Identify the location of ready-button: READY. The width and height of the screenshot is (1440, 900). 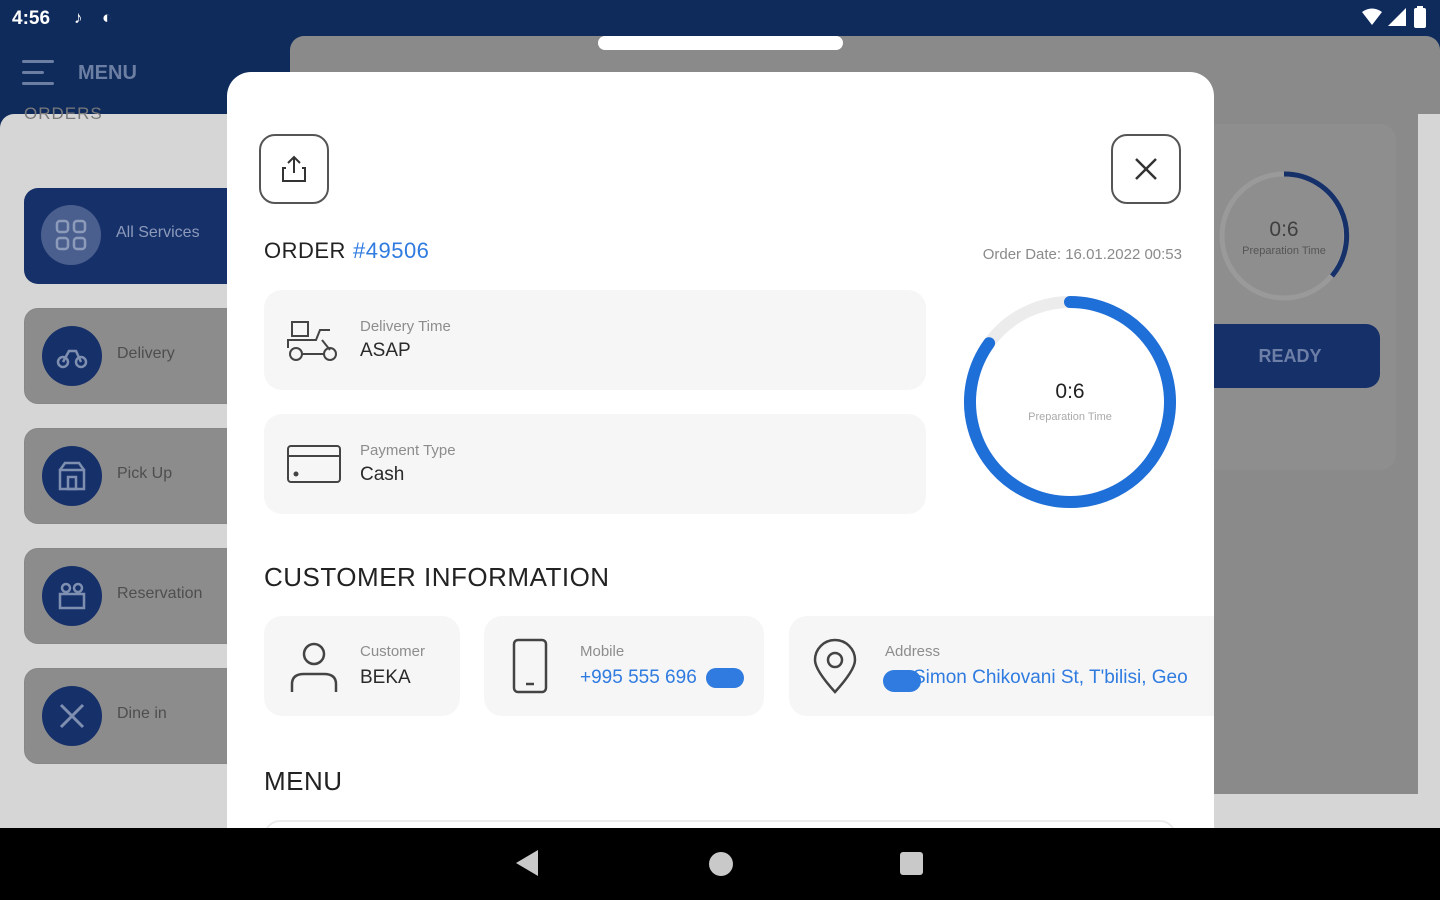
(1290, 356).